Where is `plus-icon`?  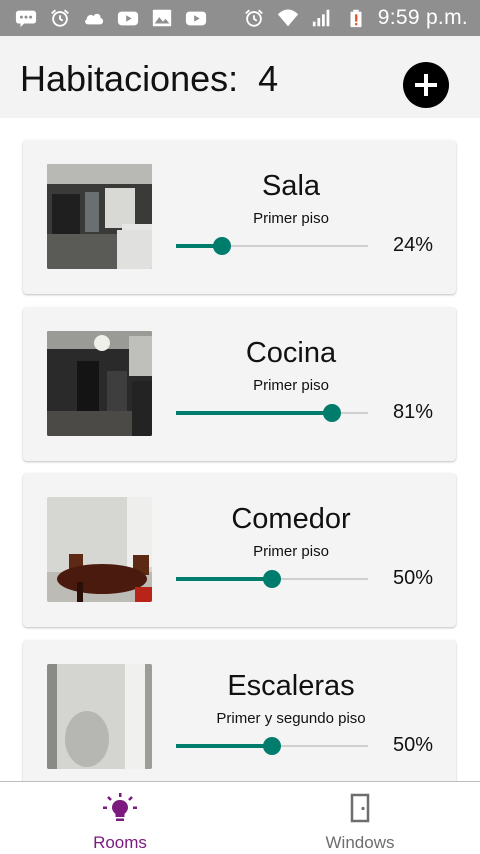
plus-icon is located at coordinates (426, 85).